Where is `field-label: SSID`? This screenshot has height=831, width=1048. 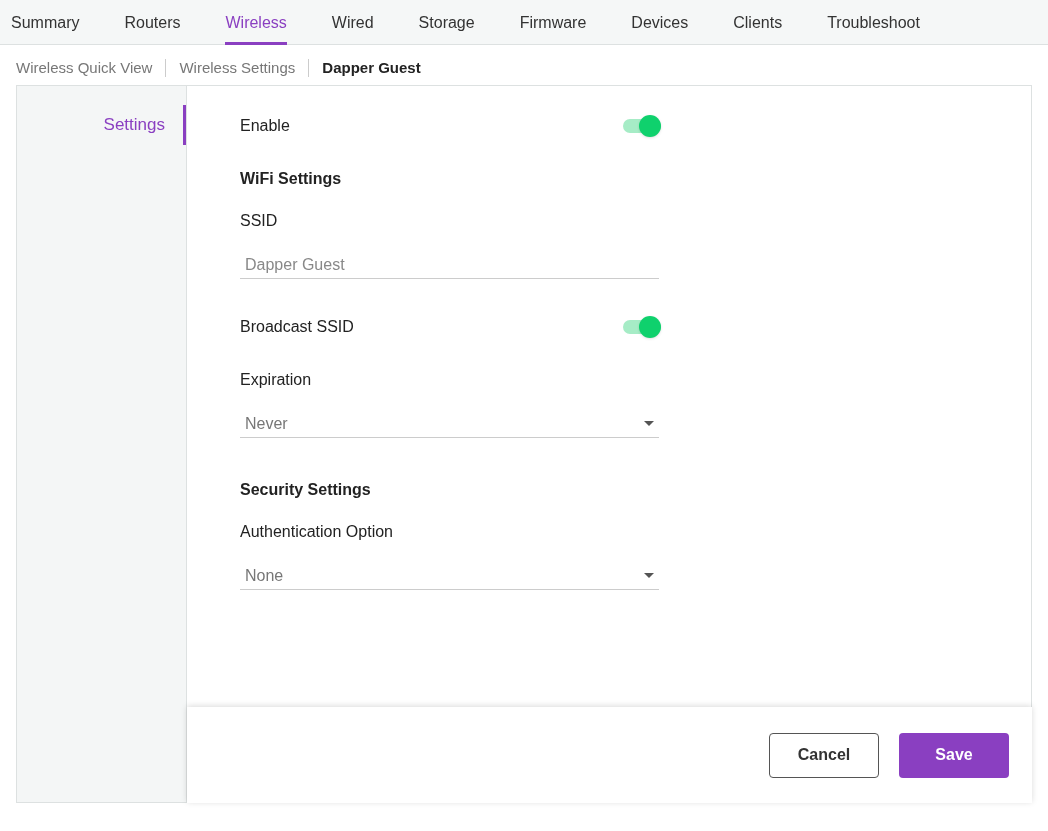
field-label: SSID is located at coordinates (259, 221).